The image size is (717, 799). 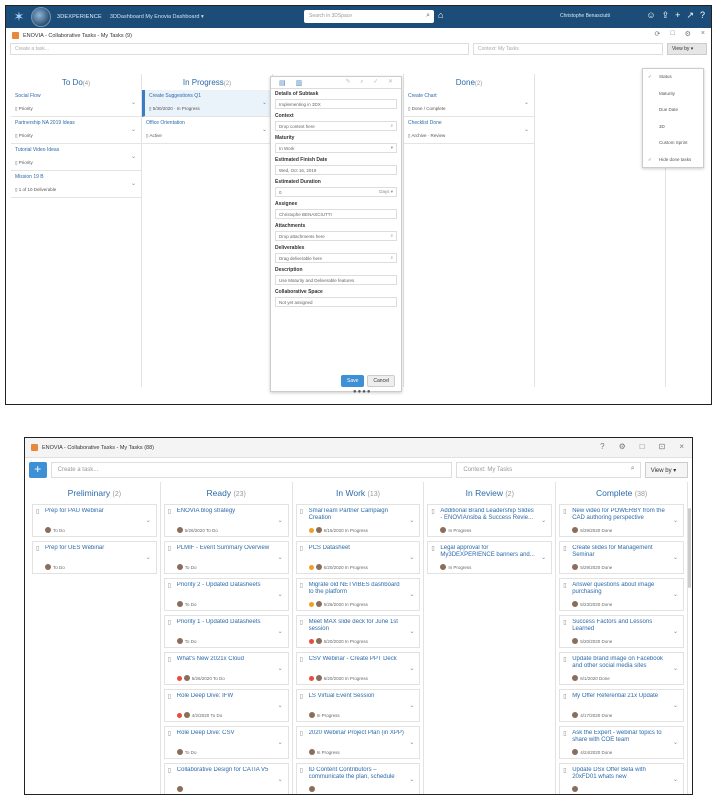 What do you see at coordinates (362, 515) in the screenshot?
I see `task-title: SmarTeam Partner Campaign Creation` at bounding box center [362, 515].